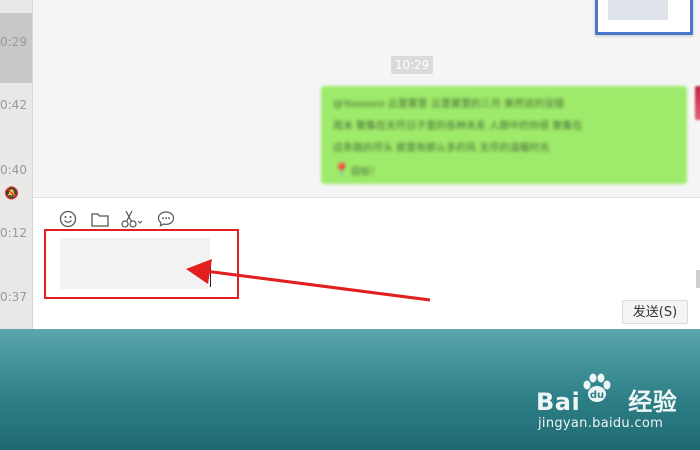 The width and height of the screenshot is (700, 450). Describe the element at coordinates (597, 387) in the screenshot. I see `baidu-paw-icon: du` at that location.